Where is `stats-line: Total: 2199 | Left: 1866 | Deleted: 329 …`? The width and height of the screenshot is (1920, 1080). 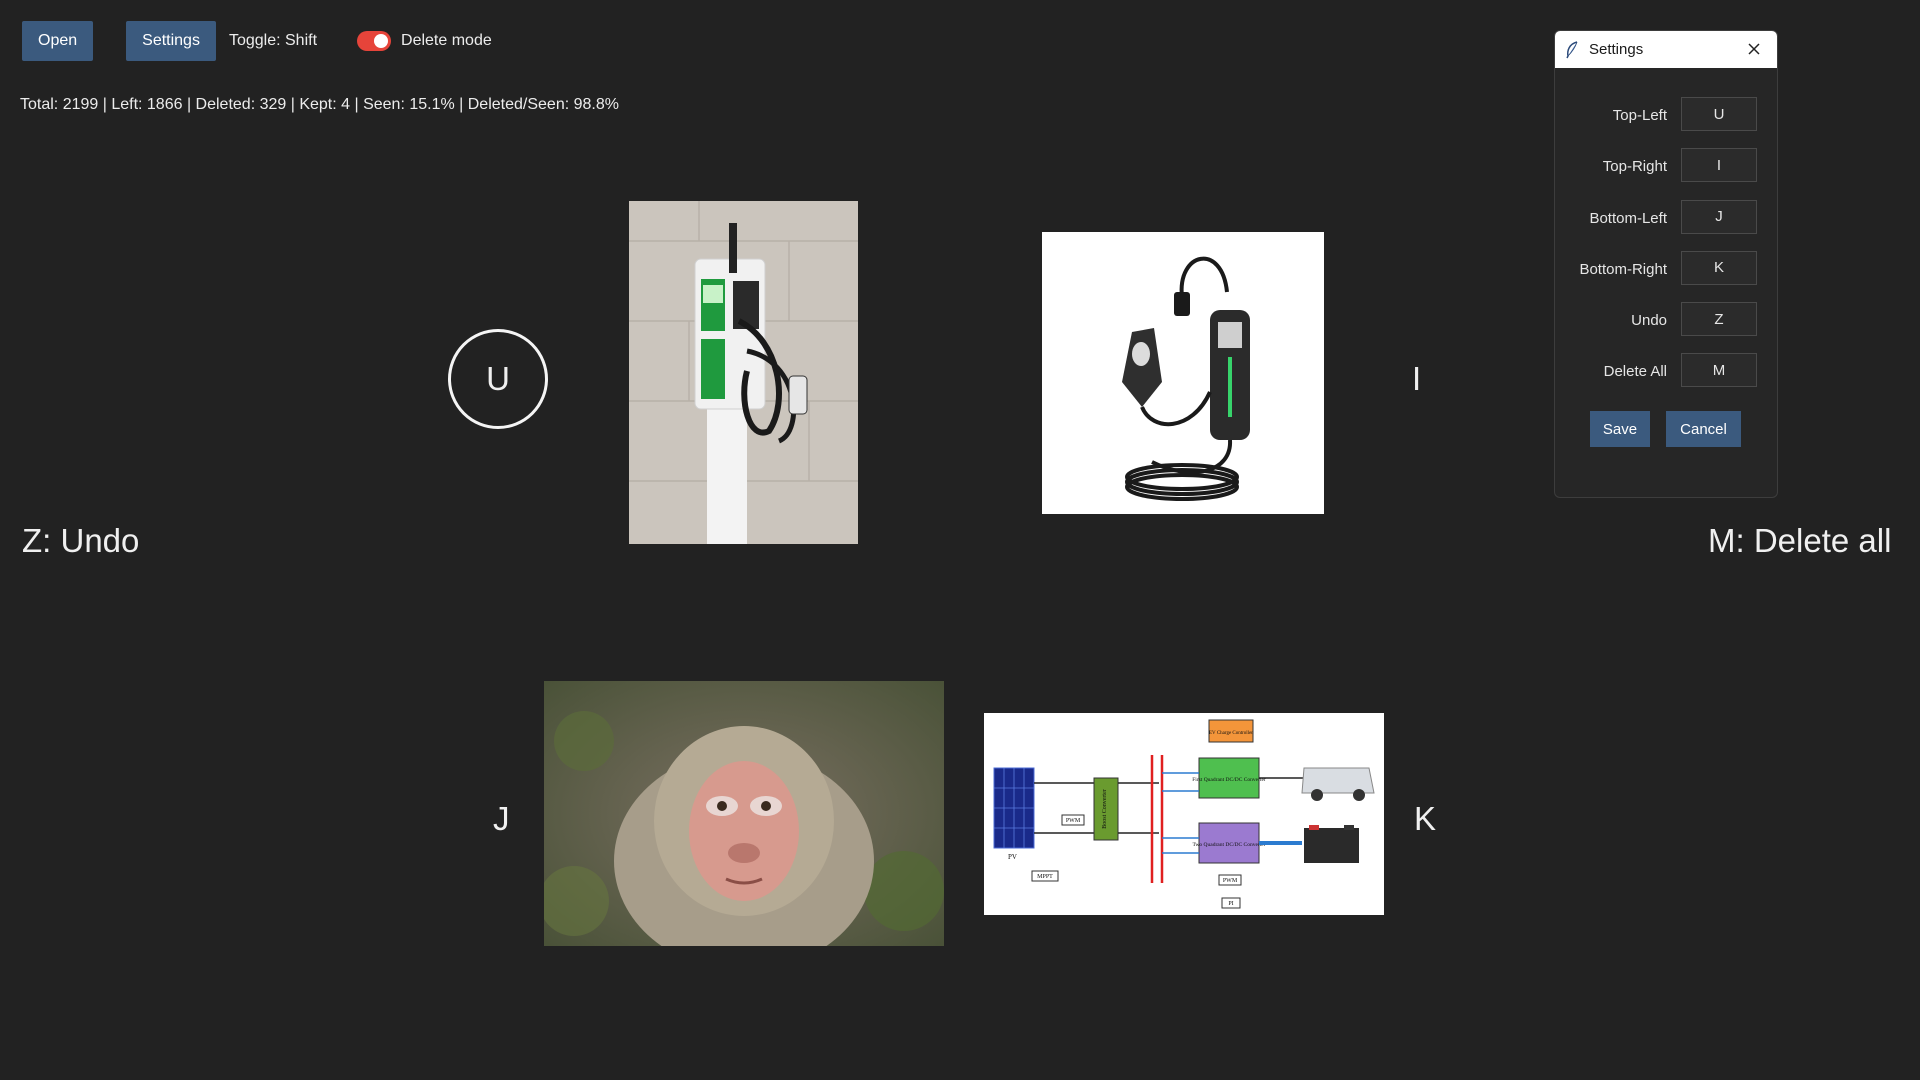 stats-line: Total: 2199 | Left: 1866 | Deleted: 329 … is located at coordinates (319, 104).